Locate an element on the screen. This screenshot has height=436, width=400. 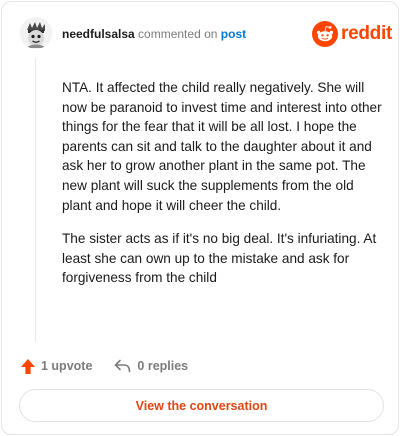
upvote-button: 1 upvote is located at coordinates (56, 366).